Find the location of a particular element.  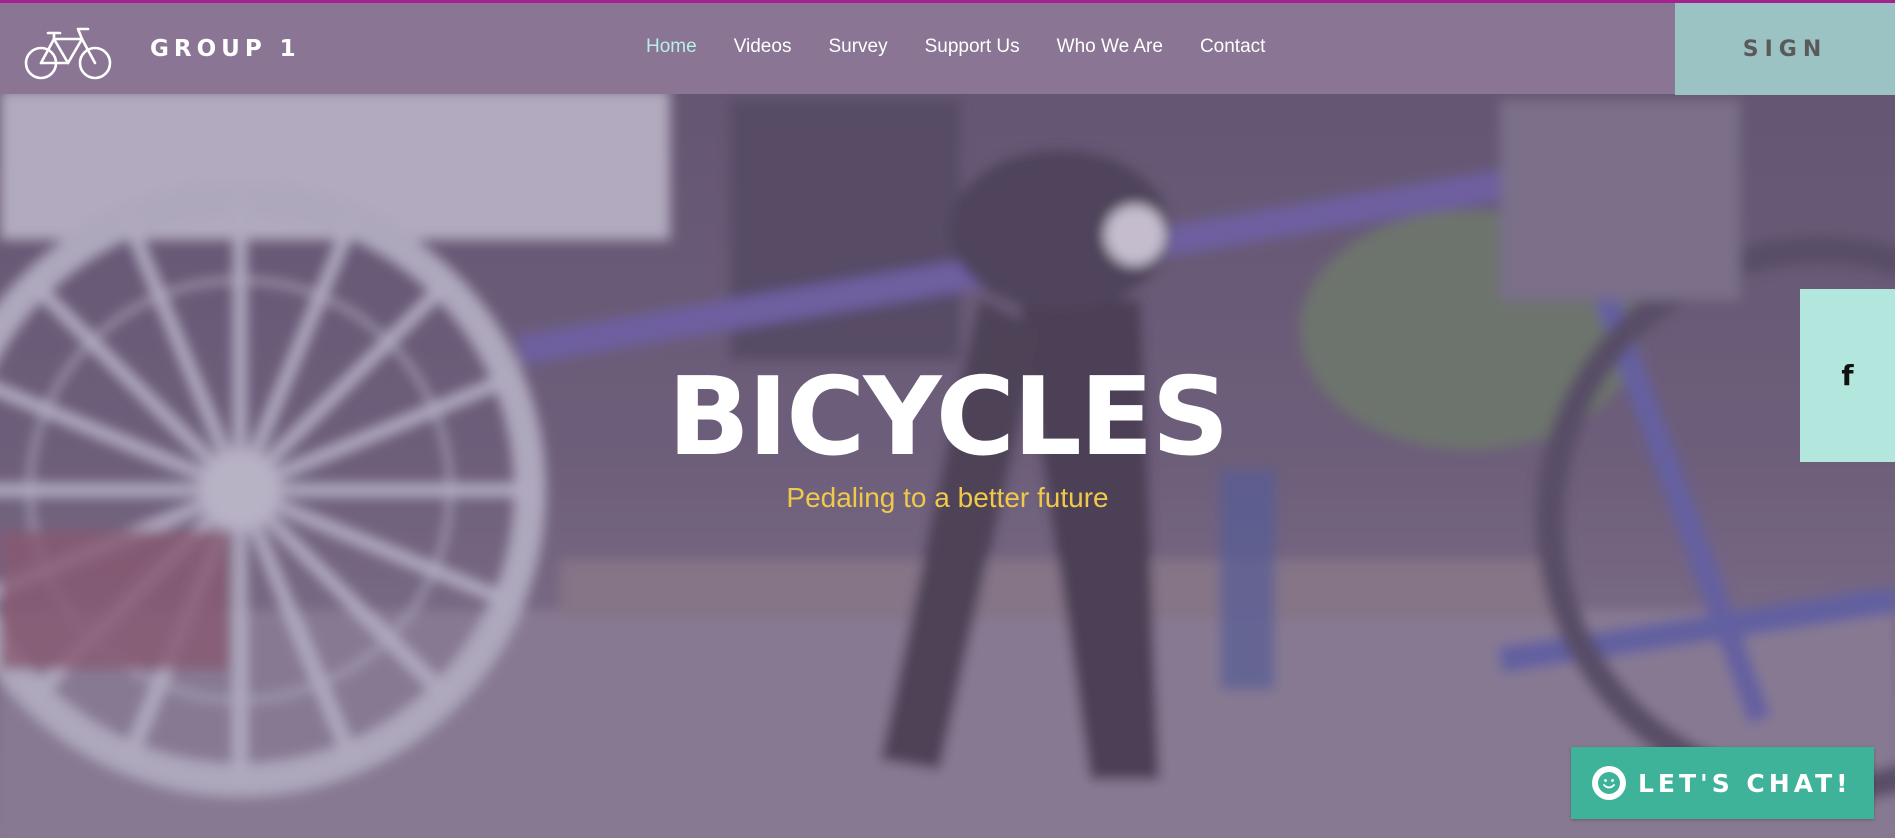

hero-title: BICYCLES is located at coordinates (948, 417).